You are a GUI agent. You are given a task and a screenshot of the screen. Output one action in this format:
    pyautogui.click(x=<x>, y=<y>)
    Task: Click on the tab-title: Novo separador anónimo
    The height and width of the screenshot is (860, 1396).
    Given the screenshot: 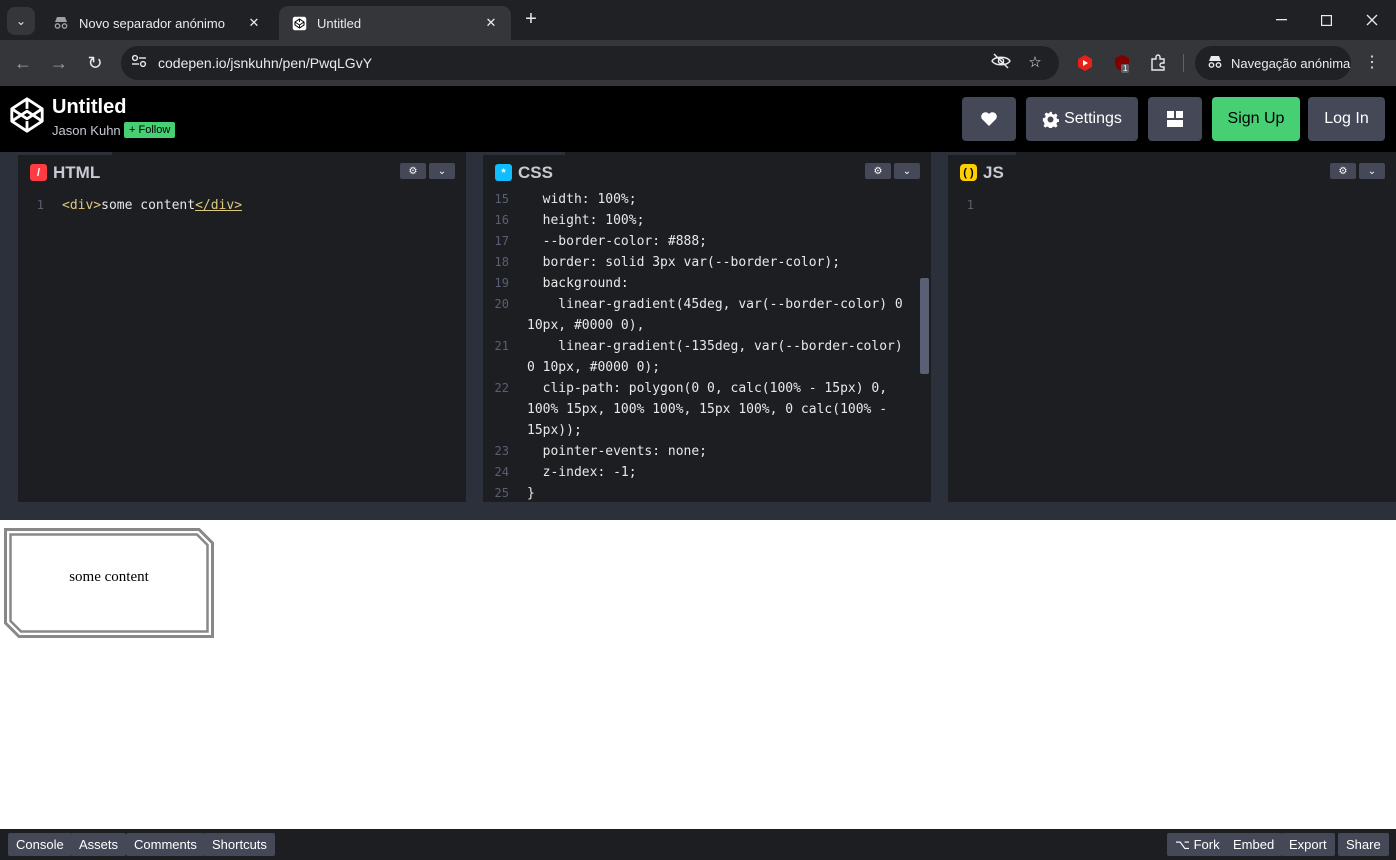 What is the action you would take?
    pyautogui.click(x=152, y=23)
    